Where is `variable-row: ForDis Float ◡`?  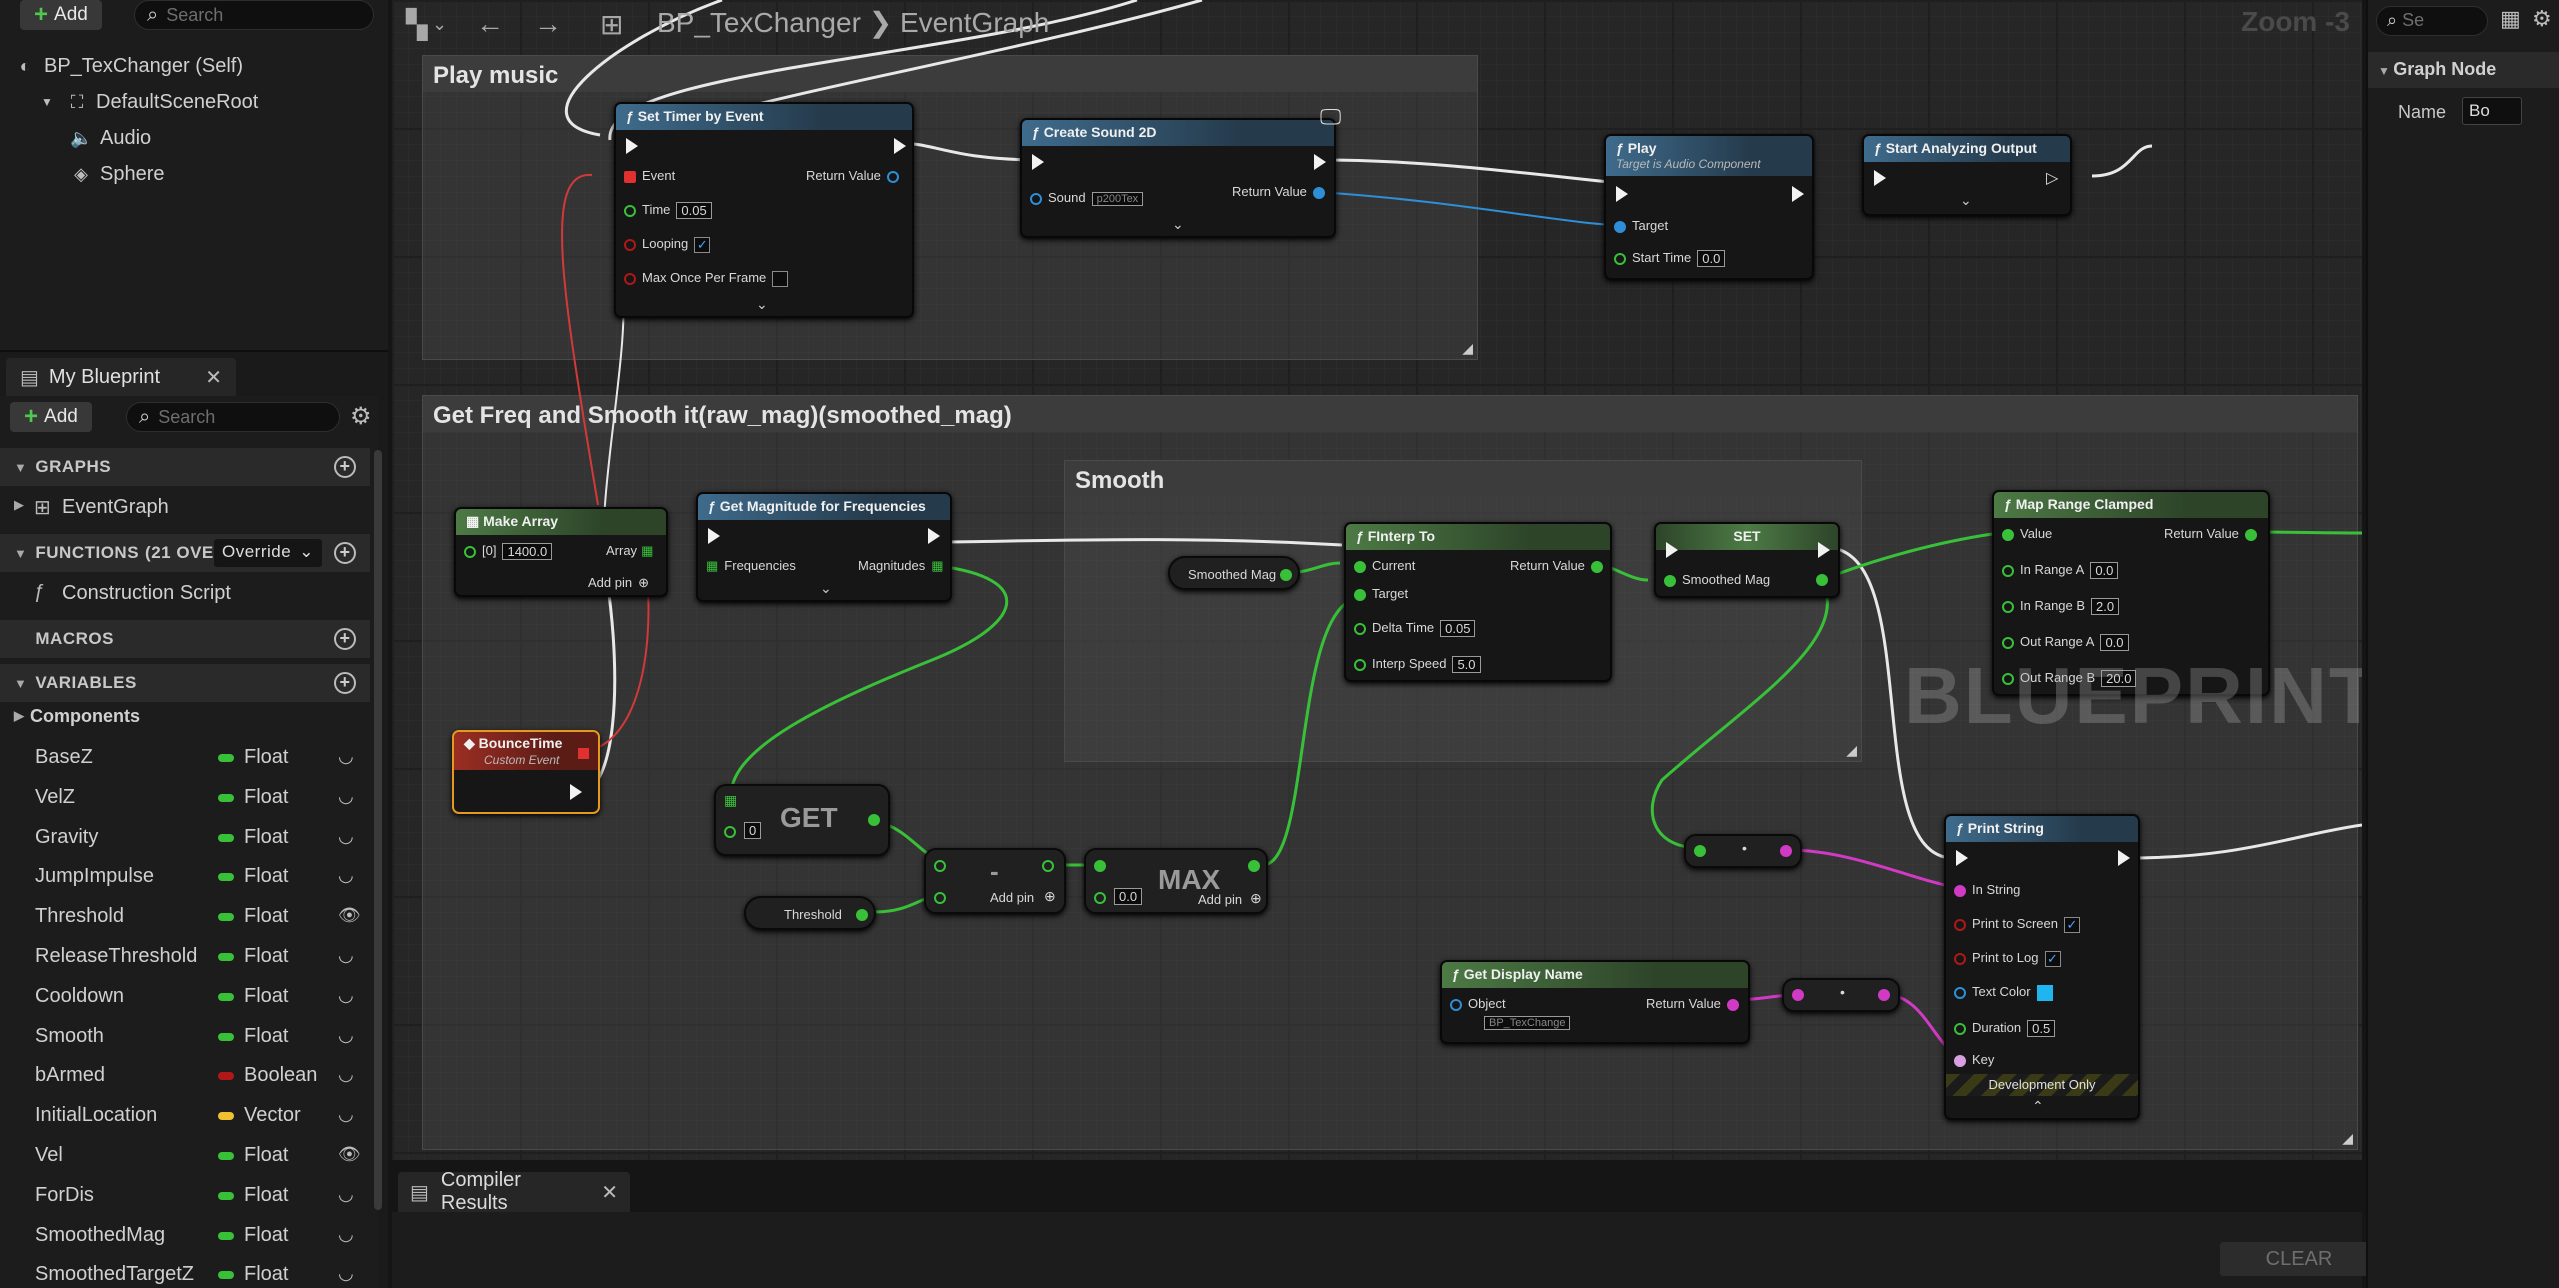
variable-row: ForDis Float ◡ is located at coordinates (185, 1195).